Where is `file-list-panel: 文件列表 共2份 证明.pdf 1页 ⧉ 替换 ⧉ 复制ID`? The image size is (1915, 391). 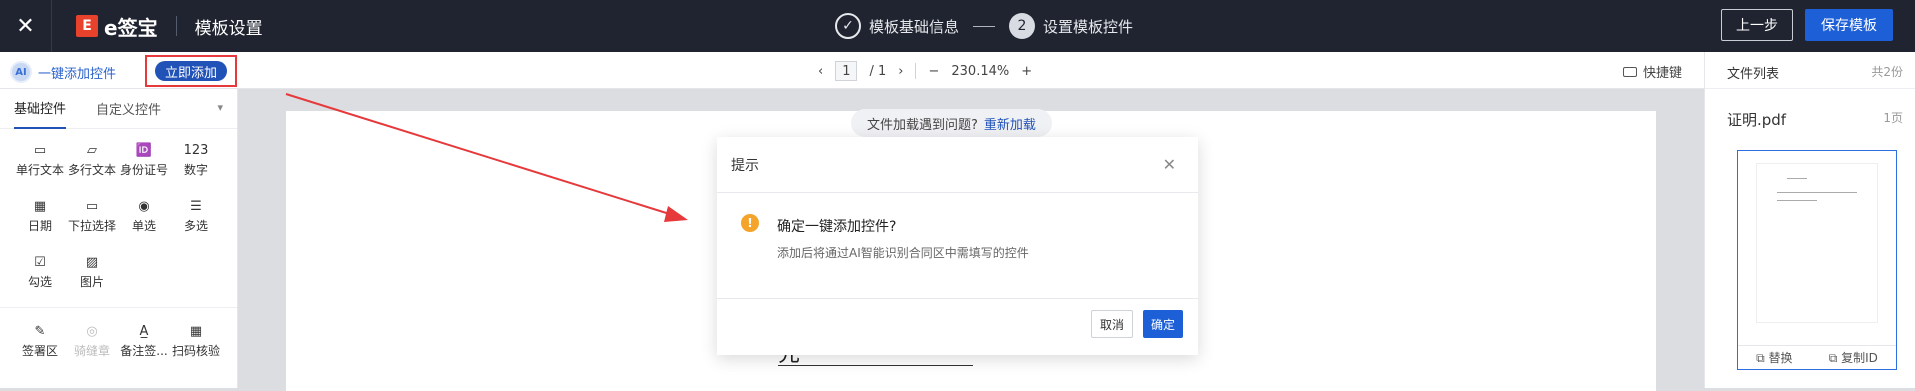 file-list-panel: 文件列表 共2份 证明.pdf 1页 ⧉ 替换 ⧉ 复制ID is located at coordinates (1809, 220).